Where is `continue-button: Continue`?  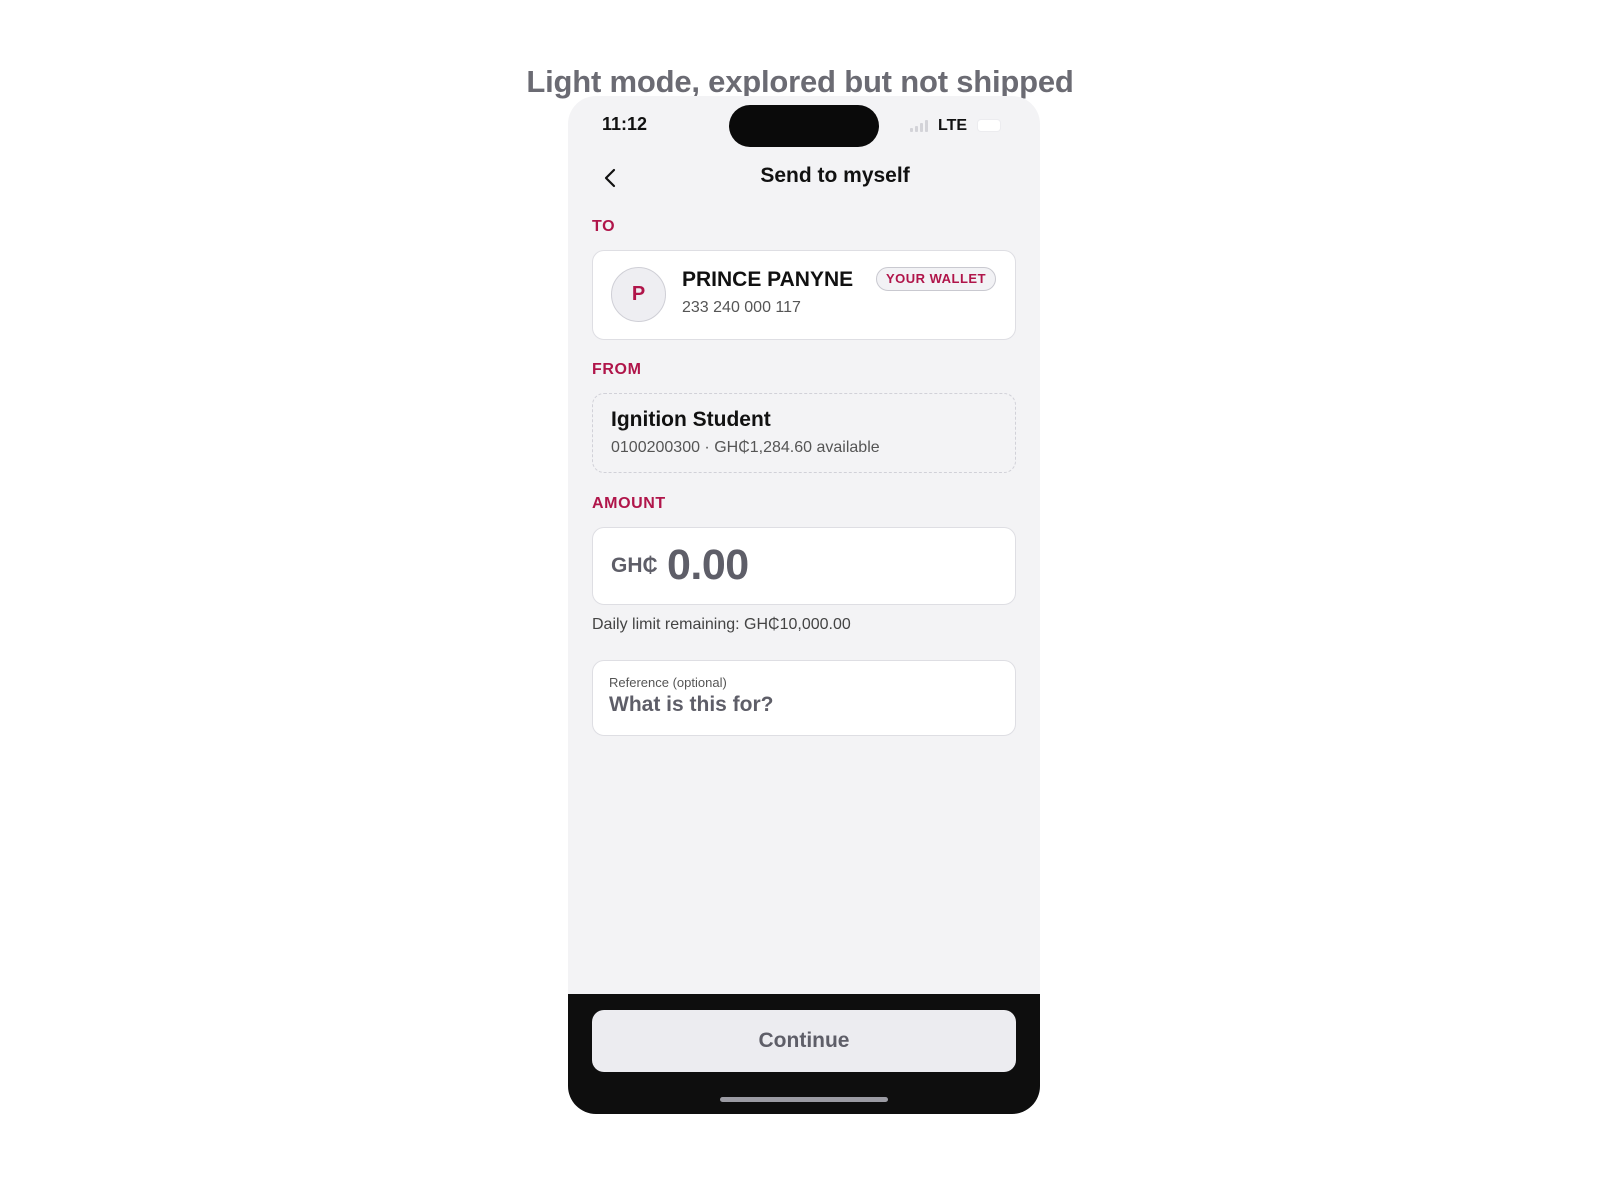 continue-button: Continue is located at coordinates (804, 1041).